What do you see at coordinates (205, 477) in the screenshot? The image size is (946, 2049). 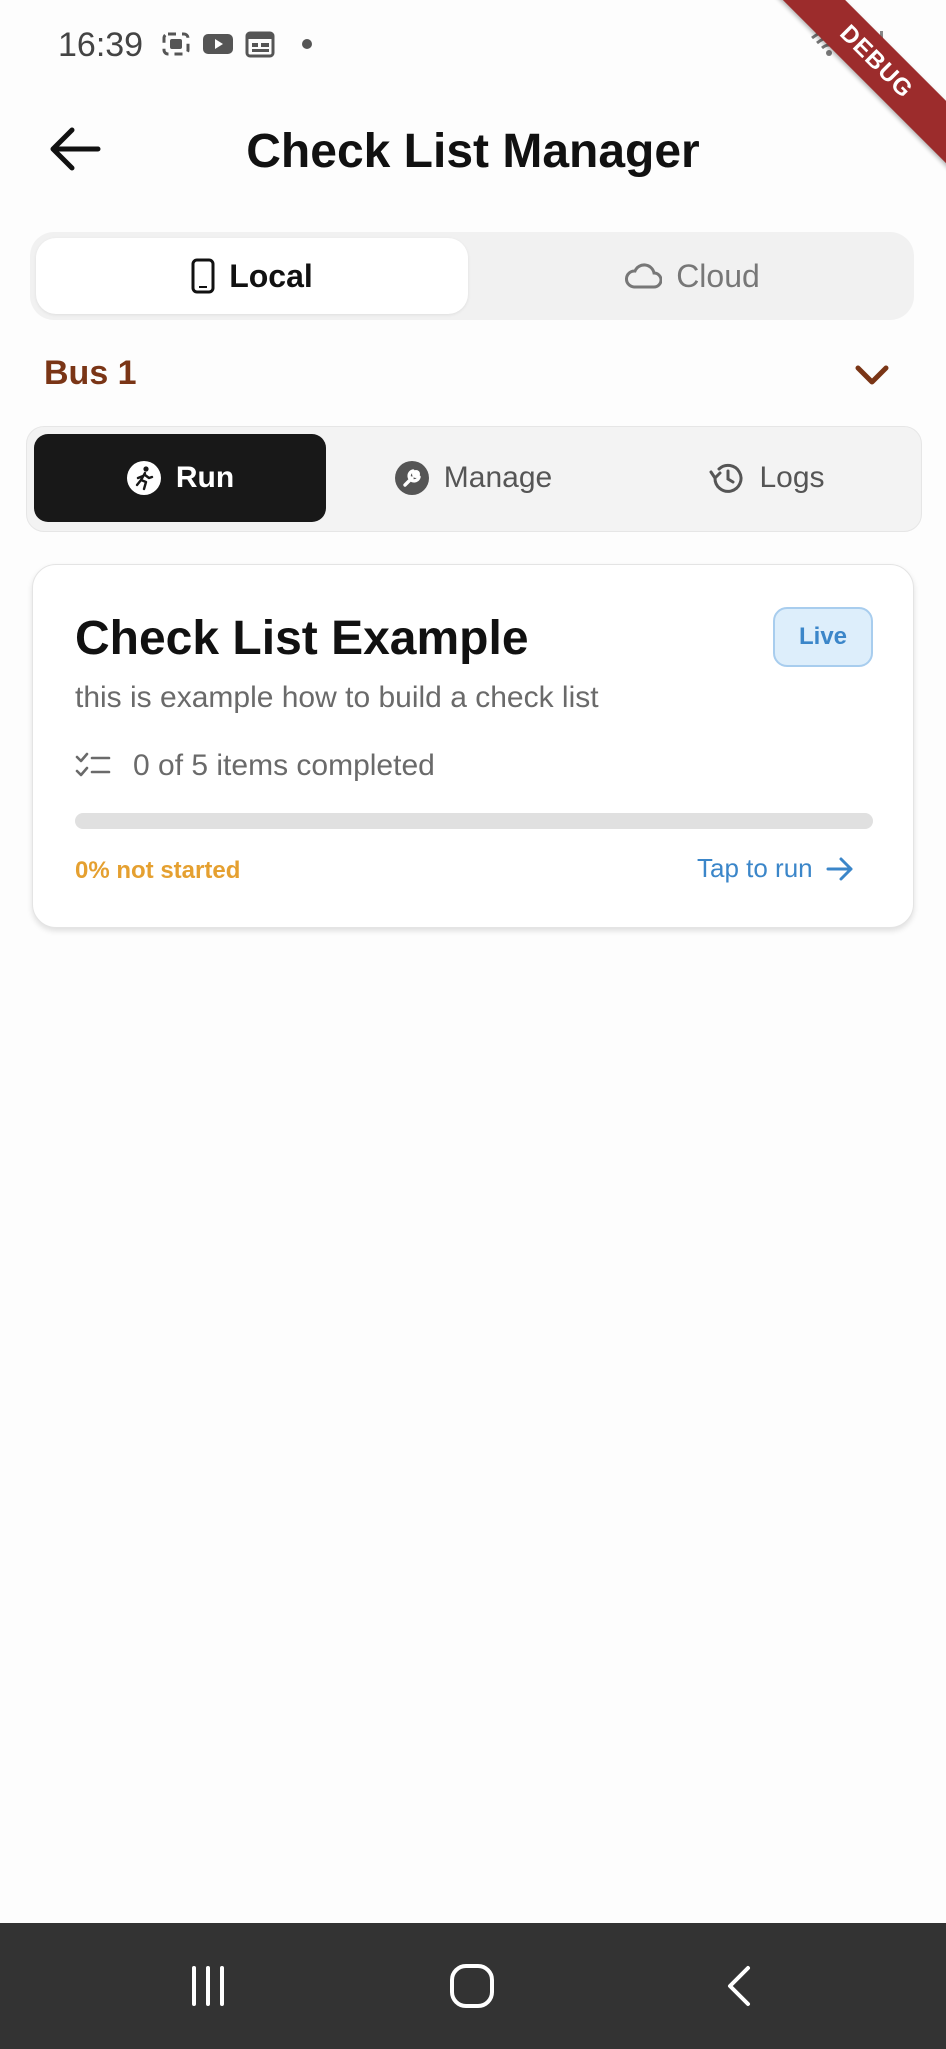 I see `tab-label: Run` at bounding box center [205, 477].